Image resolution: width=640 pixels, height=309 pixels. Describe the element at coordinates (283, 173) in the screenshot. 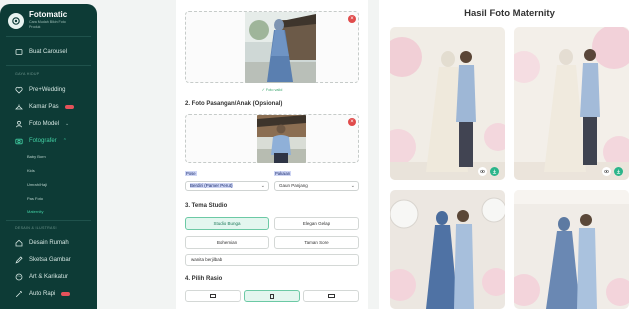

I see `pakaian-label: Pakaian` at that location.